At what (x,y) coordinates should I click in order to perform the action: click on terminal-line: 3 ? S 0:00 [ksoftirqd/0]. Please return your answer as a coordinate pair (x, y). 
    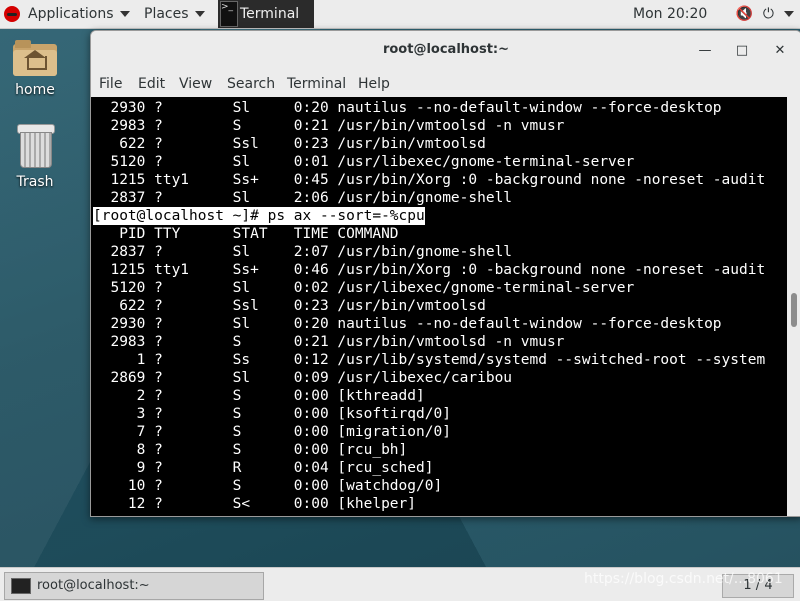
    Looking at the image, I should click on (272, 414).